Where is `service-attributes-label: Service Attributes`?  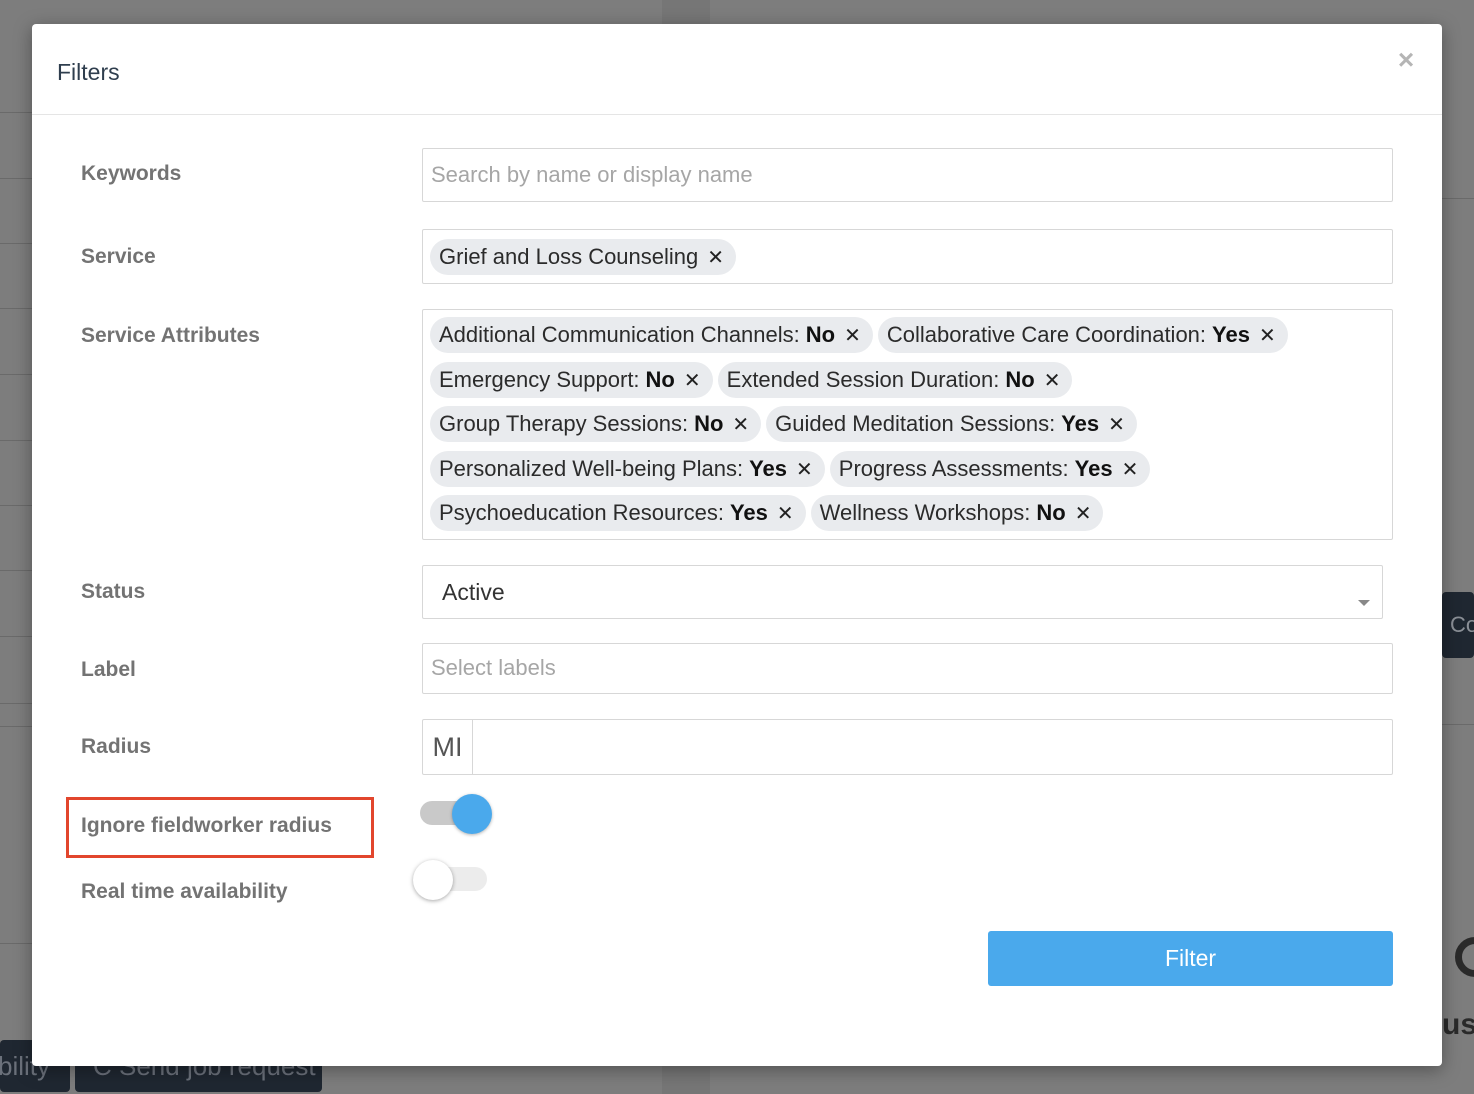 service-attributes-label: Service Attributes is located at coordinates (170, 335).